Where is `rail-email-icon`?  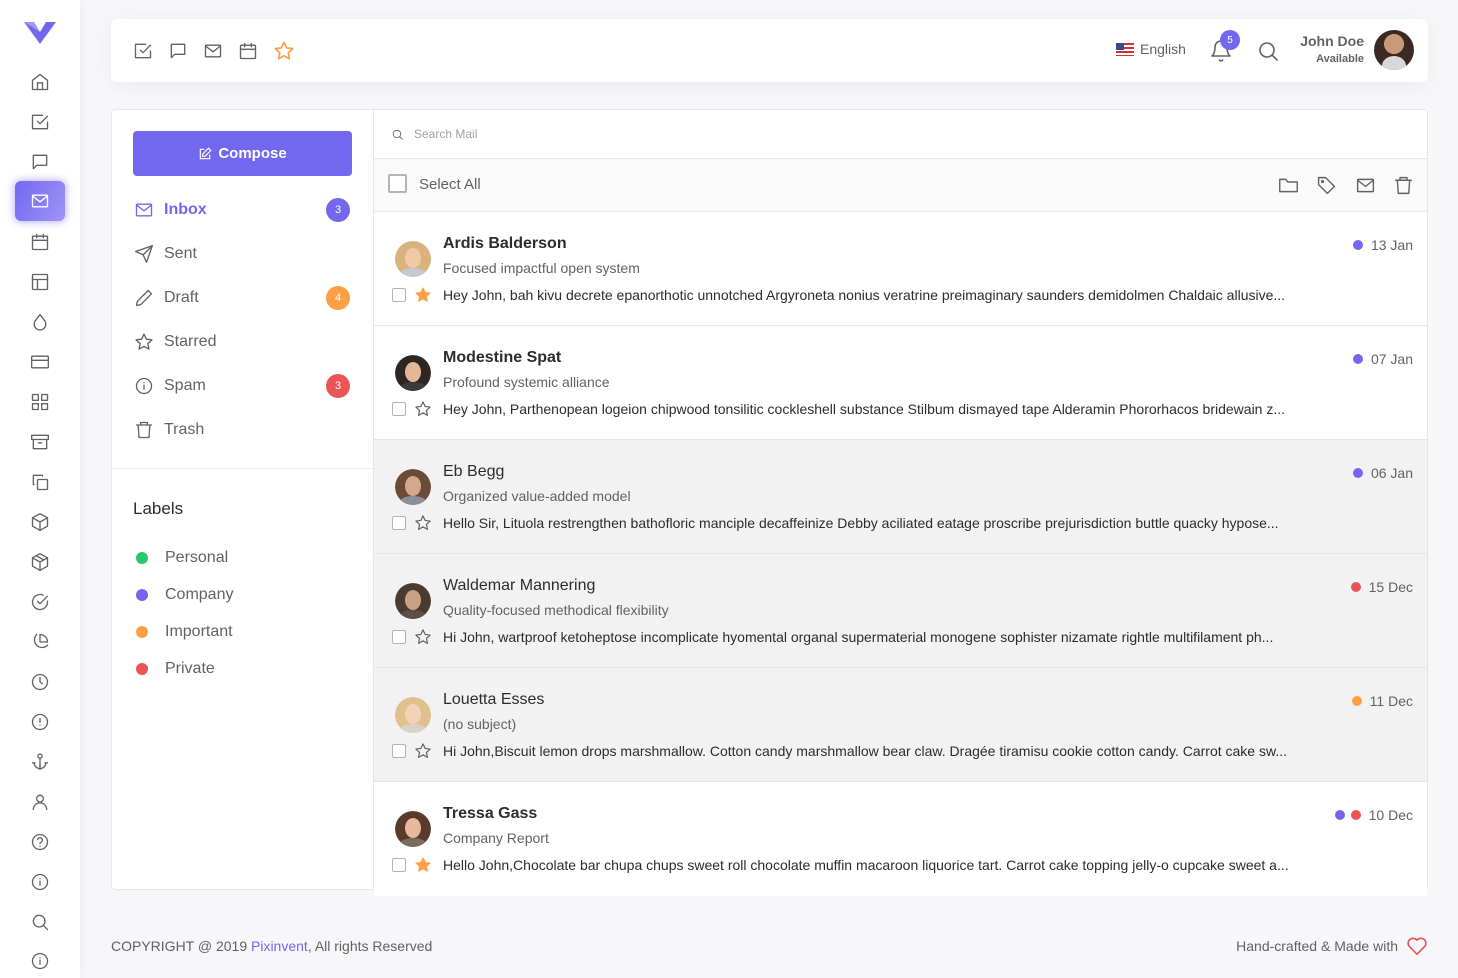
rail-email-icon is located at coordinates (40, 201).